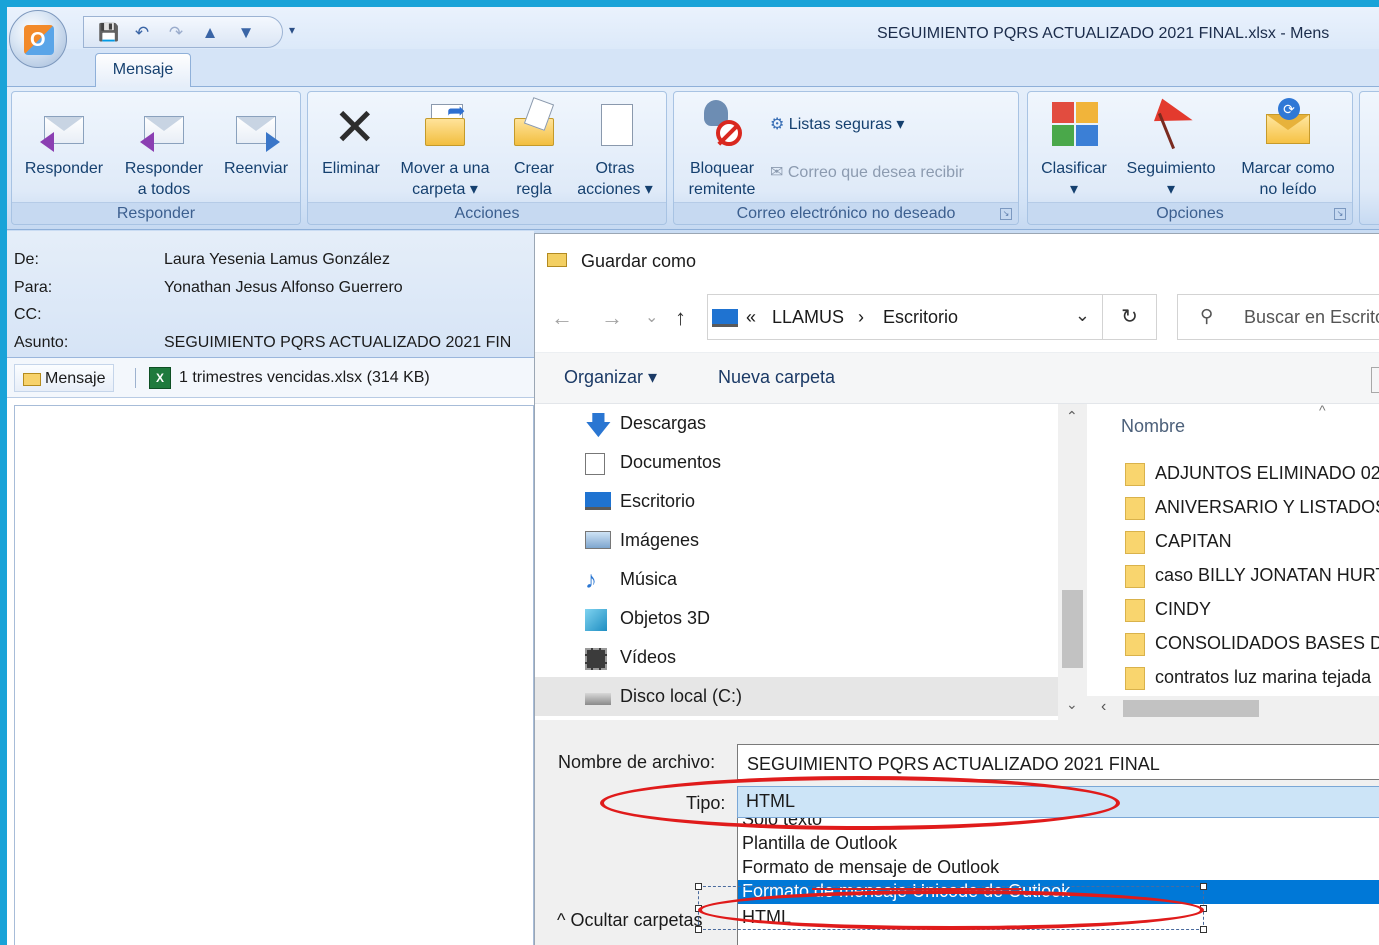 The height and width of the screenshot is (945, 1379). What do you see at coordinates (445, 125) in the screenshot?
I see `move-folder-icon: ➦` at bounding box center [445, 125].